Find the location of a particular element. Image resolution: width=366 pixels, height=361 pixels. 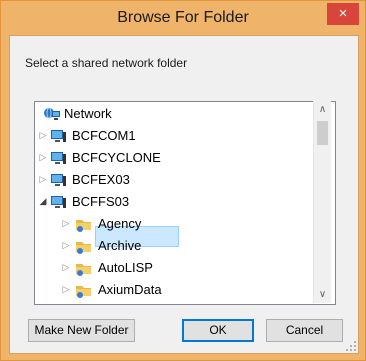

dialog-title: Browse For Folder is located at coordinates (183, 17).